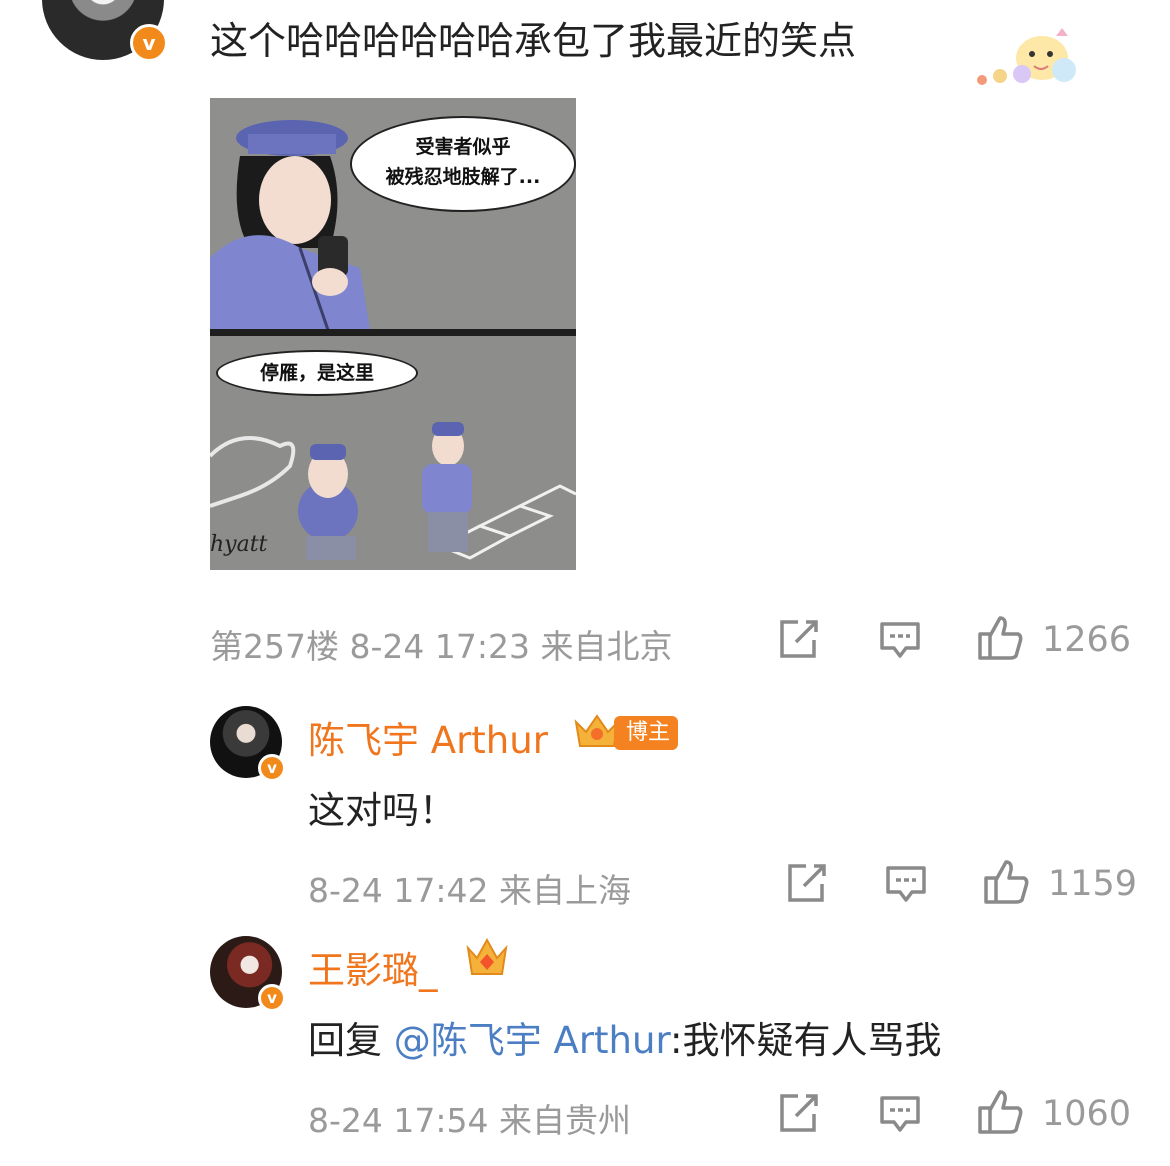 The width and height of the screenshot is (1170, 1166). I want to click on like-count: 1159, so click(1093, 884).